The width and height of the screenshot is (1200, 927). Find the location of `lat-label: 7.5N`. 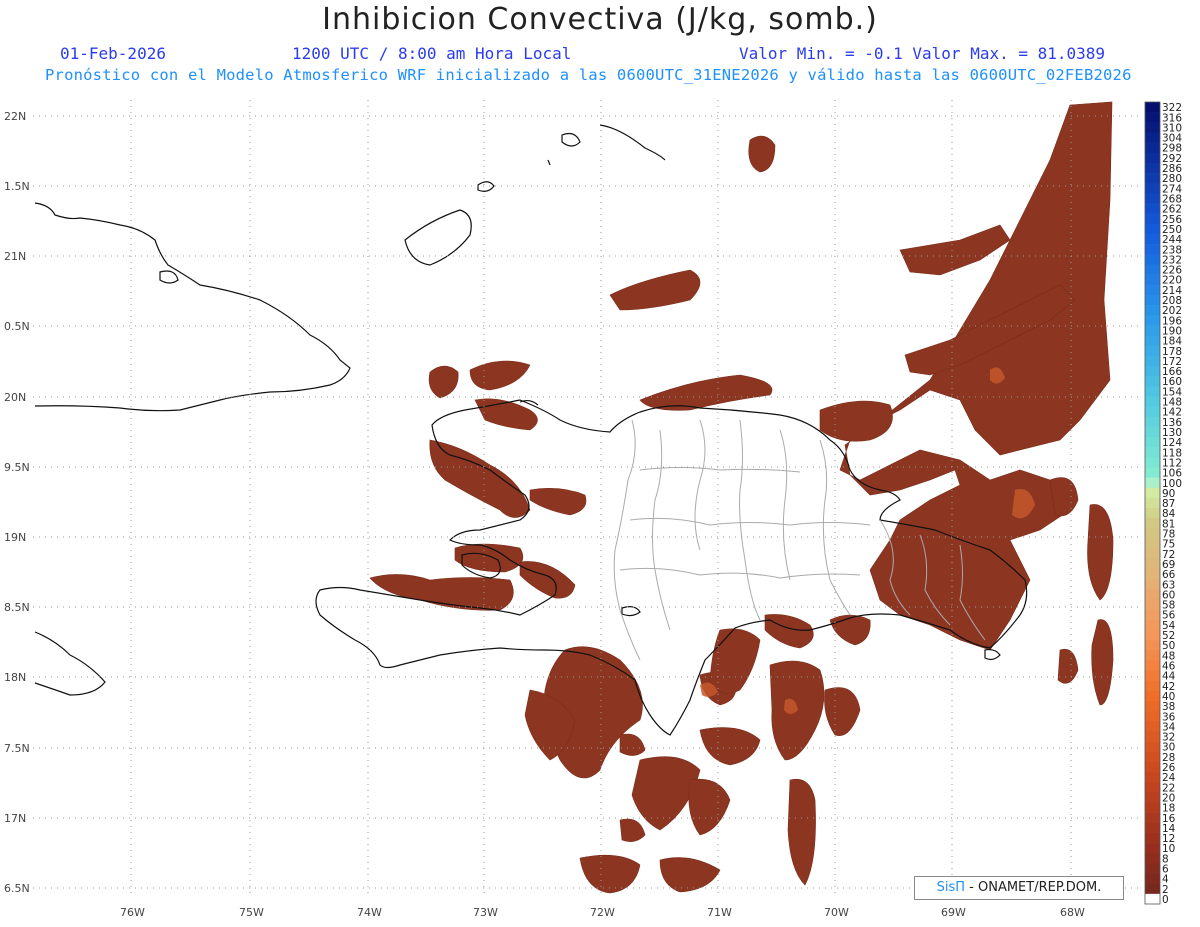

lat-label: 7.5N is located at coordinates (17, 748).